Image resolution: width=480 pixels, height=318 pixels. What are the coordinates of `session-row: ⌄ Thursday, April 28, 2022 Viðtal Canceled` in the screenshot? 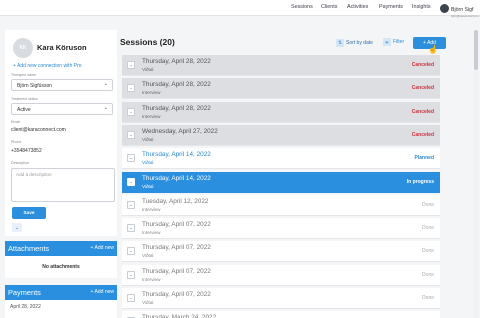 It's located at (281, 65).